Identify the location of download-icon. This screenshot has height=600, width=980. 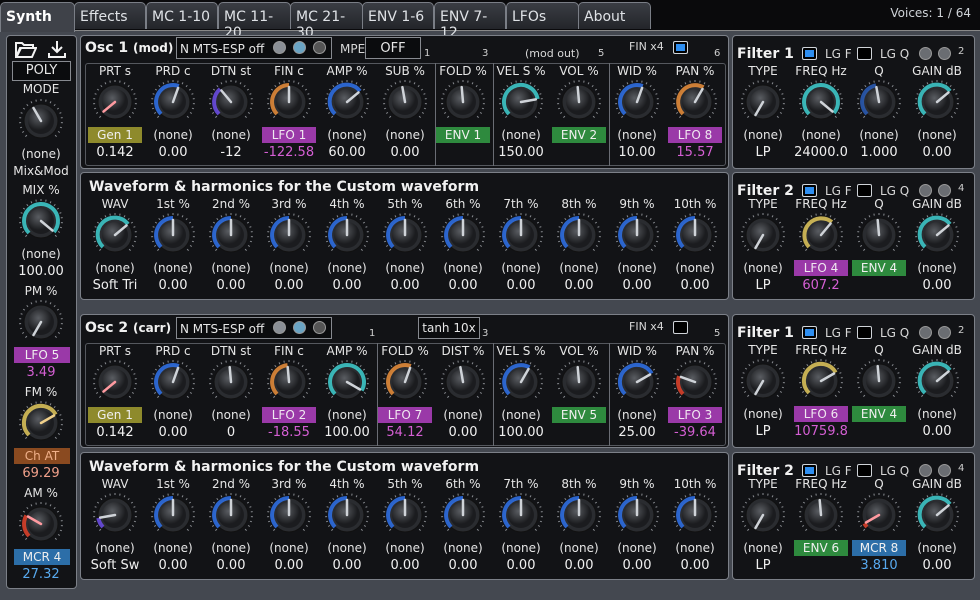
(57, 51).